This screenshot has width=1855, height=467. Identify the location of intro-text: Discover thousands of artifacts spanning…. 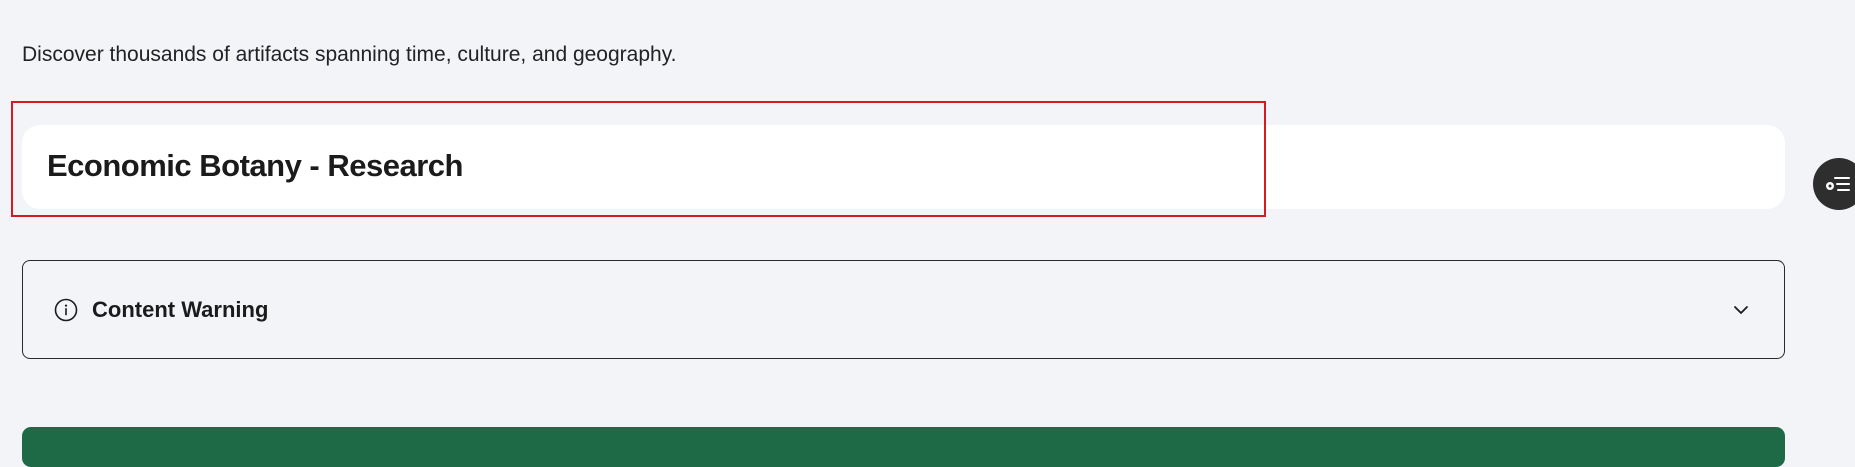
(349, 54).